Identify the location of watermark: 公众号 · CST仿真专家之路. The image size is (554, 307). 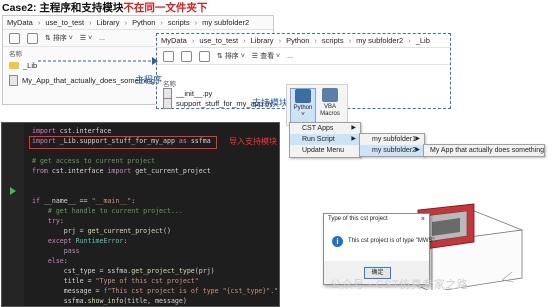
(399, 285).